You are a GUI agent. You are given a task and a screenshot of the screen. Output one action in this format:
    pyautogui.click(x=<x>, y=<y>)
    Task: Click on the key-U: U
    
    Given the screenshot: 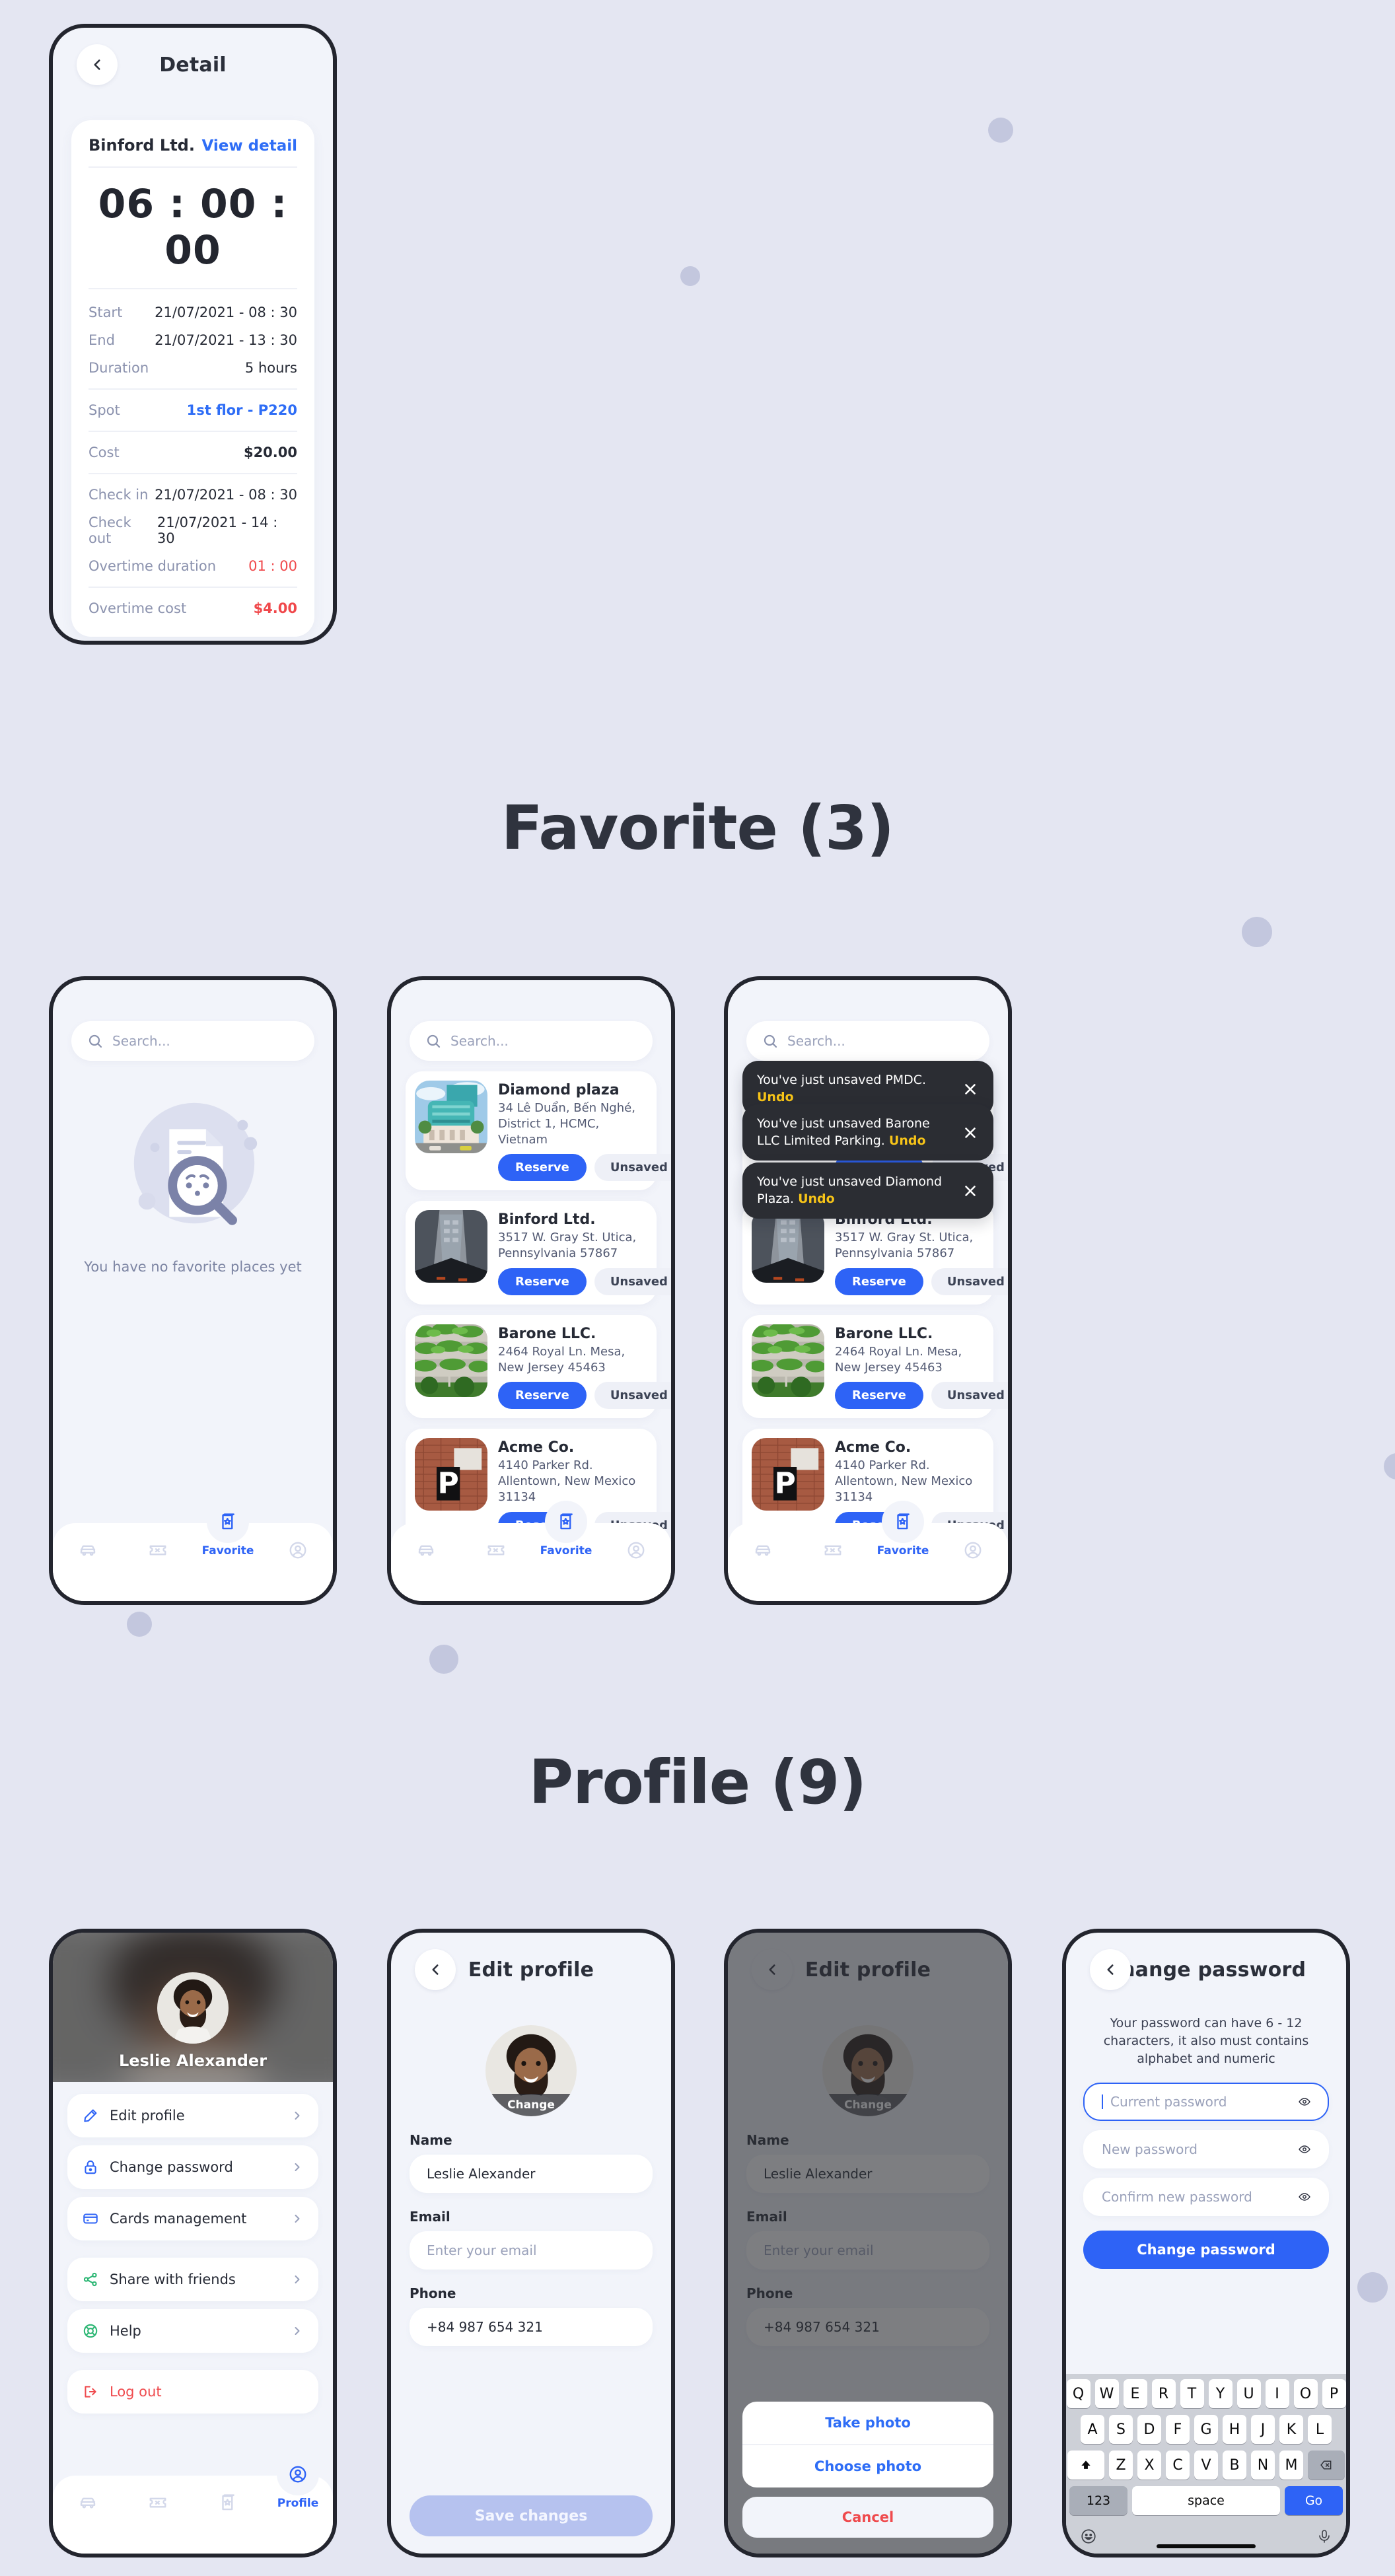 What is the action you would take?
    pyautogui.click(x=1248, y=2393)
    